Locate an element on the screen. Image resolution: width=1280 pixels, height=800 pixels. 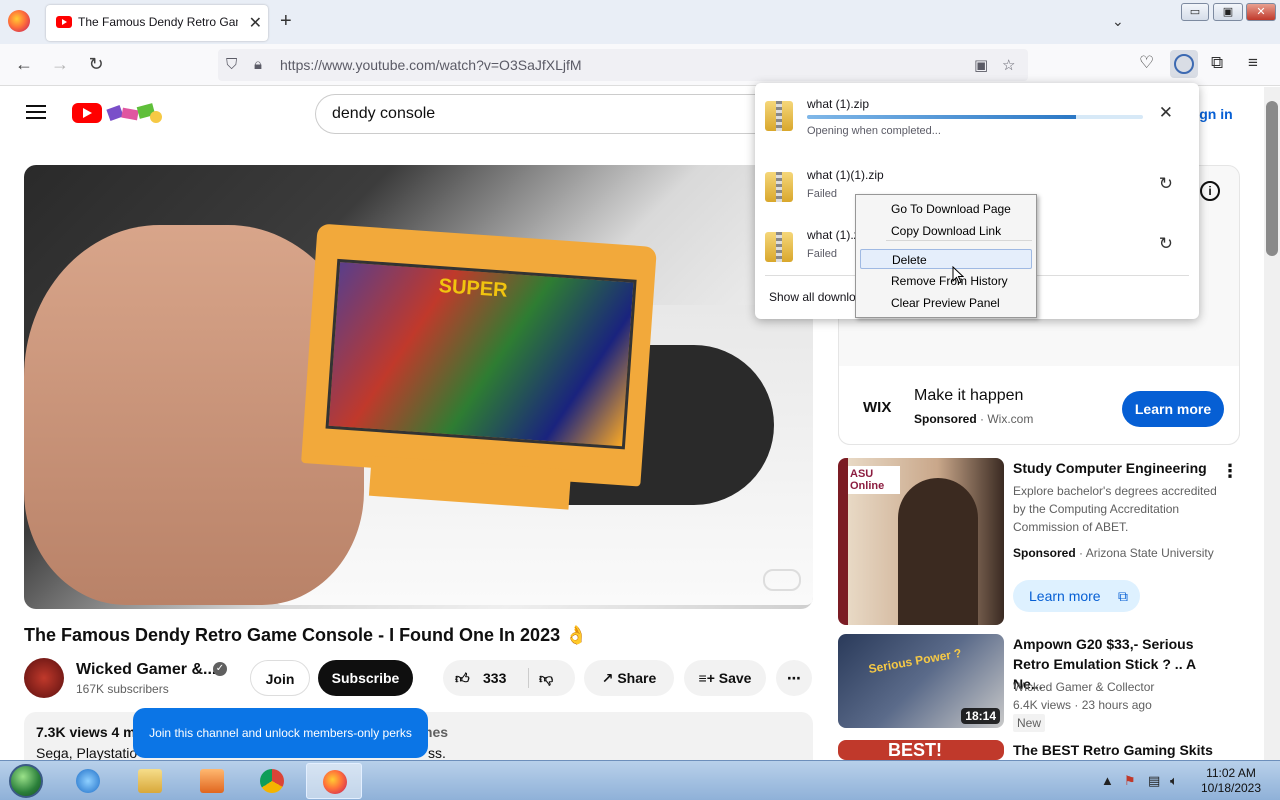
related-thumbnail: Serious Power ? 18:14 is located at coordinates (921, 681).